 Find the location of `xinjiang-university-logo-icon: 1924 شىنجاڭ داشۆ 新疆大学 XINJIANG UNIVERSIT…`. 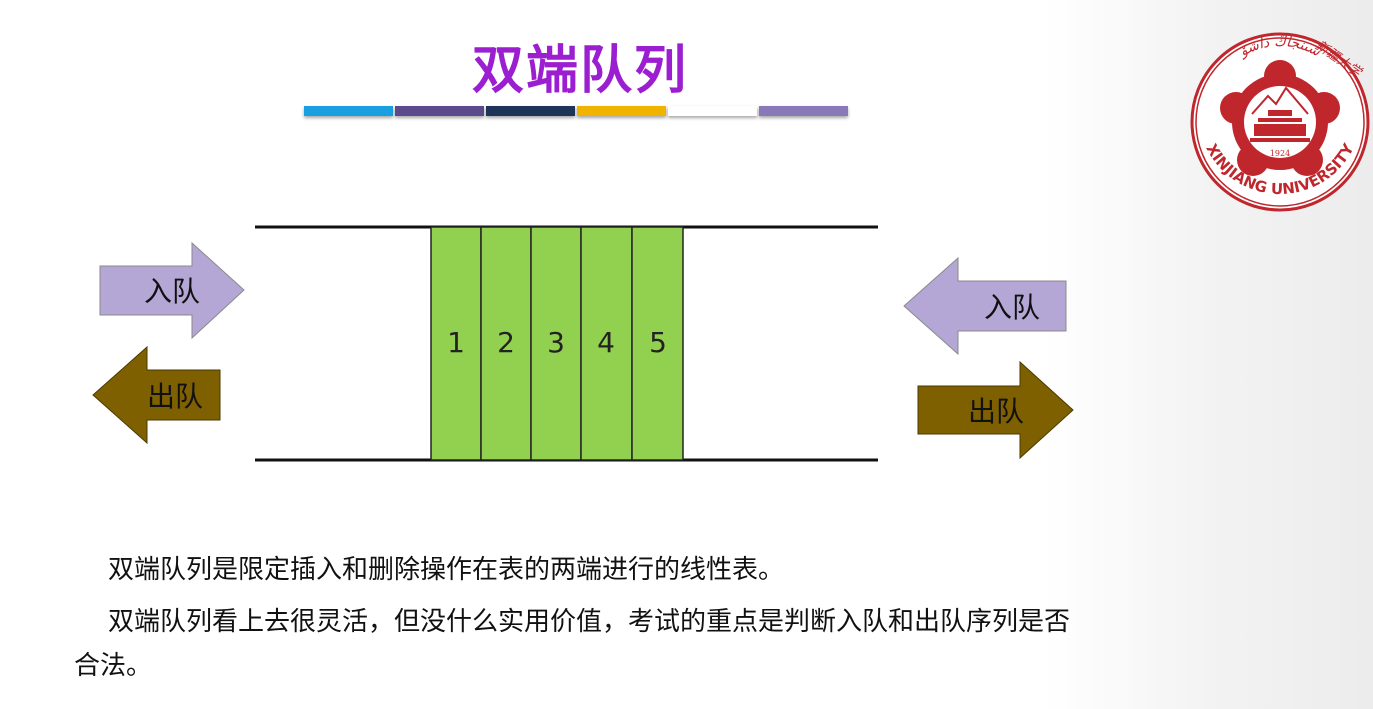

xinjiang-university-logo-icon: 1924 شىنجاڭ داشۆ 新疆大学 XINJIANG UNIVERSIT… is located at coordinates (1280, 122).